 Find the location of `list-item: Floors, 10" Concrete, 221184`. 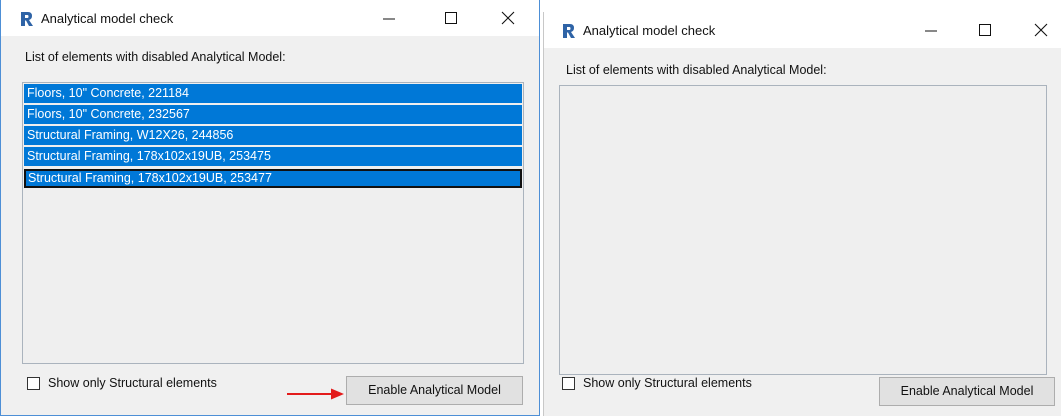

list-item: Floors, 10" Concrete, 221184 is located at coordinates (273, 93).